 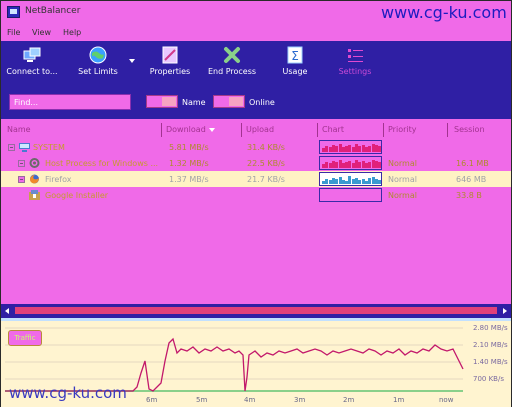 I want to click on properties-button: Properties, so click(x=170, y=64).